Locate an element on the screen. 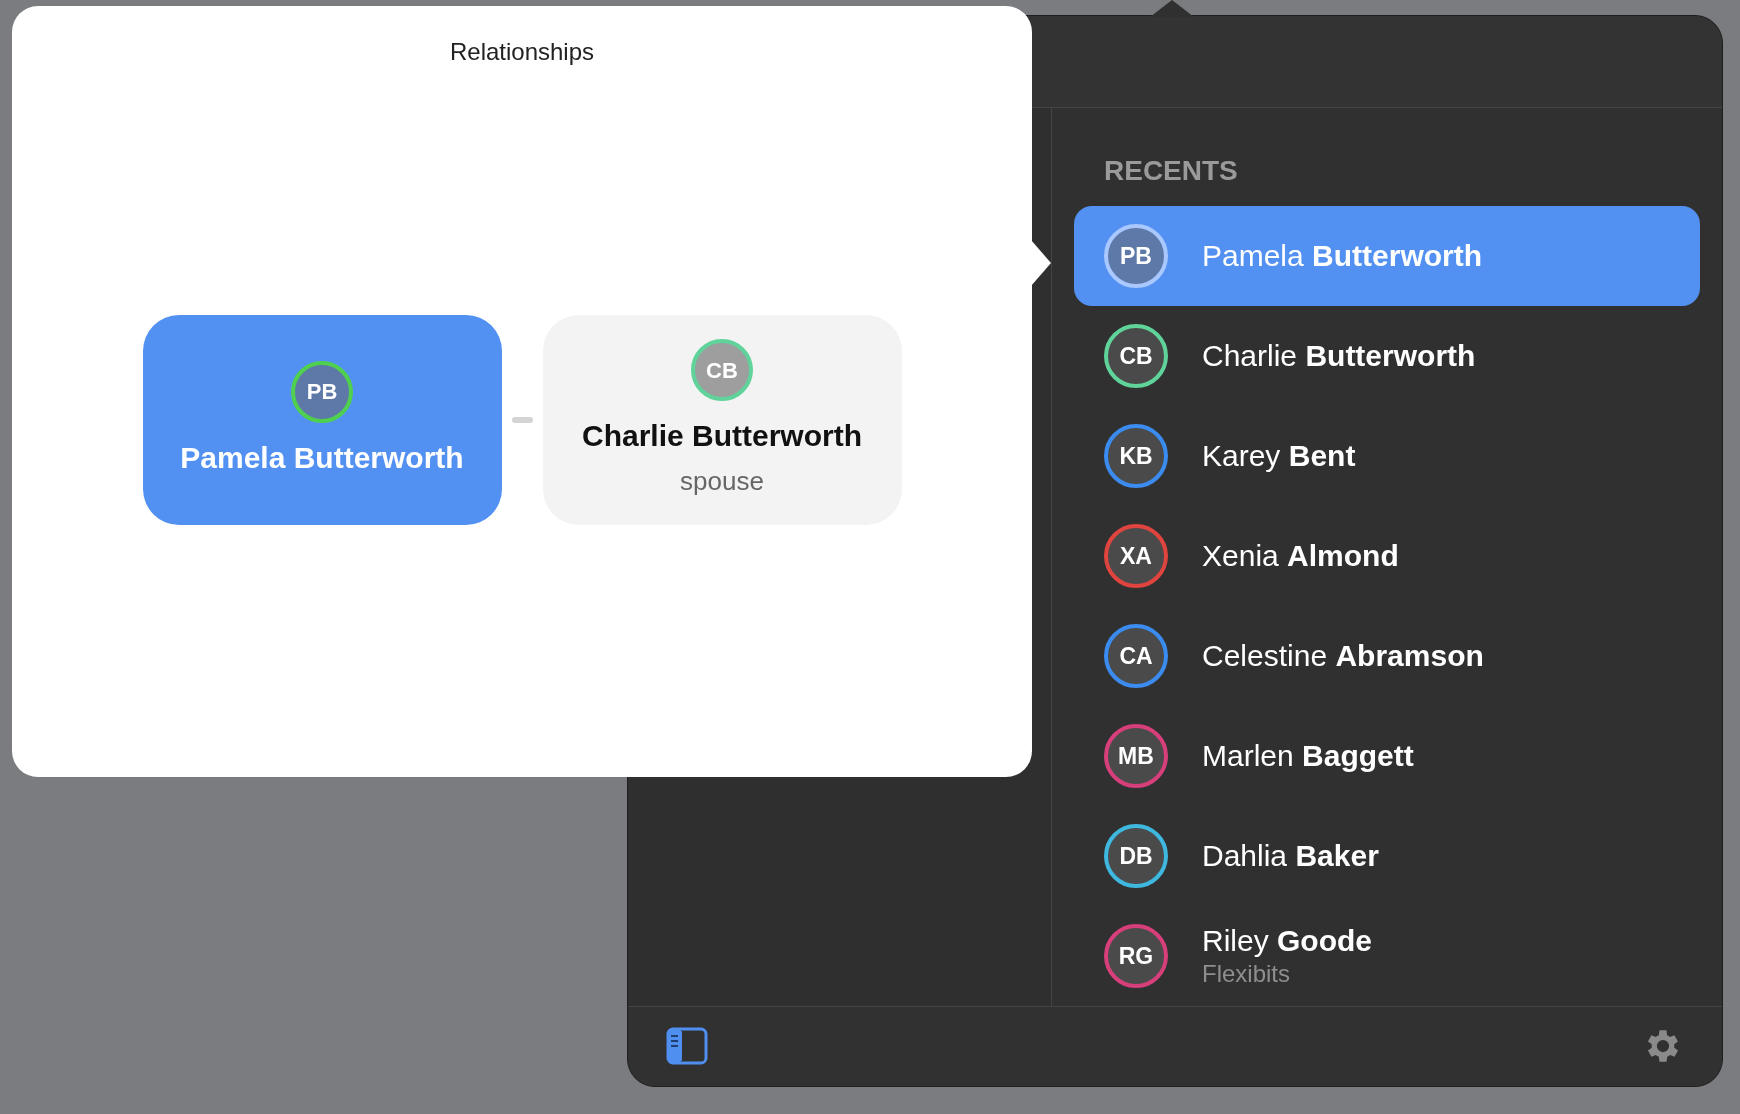 Image resolution: width=1740 pixels, height=1114 pixels. contact-name: Xenia Almond is located at coordinates (1300, 555).